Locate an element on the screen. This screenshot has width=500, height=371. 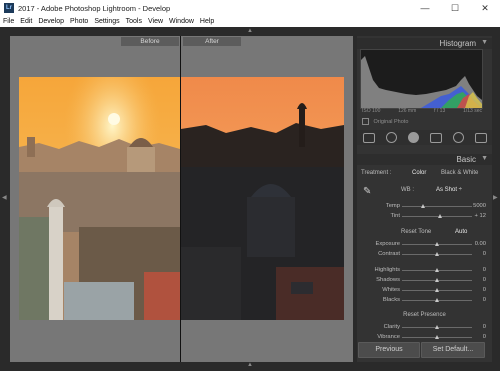
shadows-handle is located at coordinates (436, 280).